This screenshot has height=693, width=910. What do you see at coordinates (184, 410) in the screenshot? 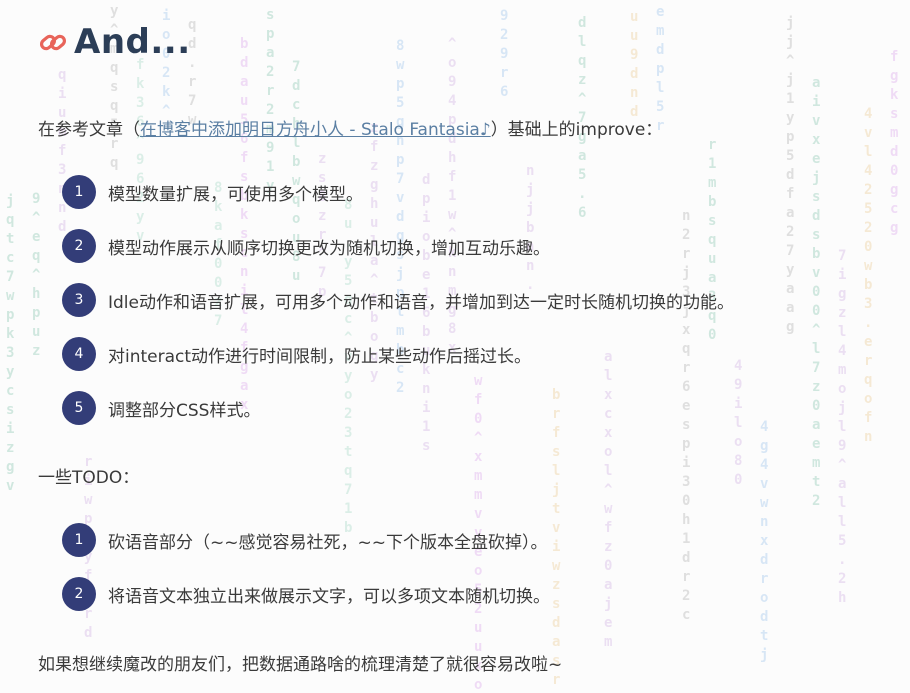
I see `list-item-text: 调整部分CSS样式。` at bounding box center [184, 410].